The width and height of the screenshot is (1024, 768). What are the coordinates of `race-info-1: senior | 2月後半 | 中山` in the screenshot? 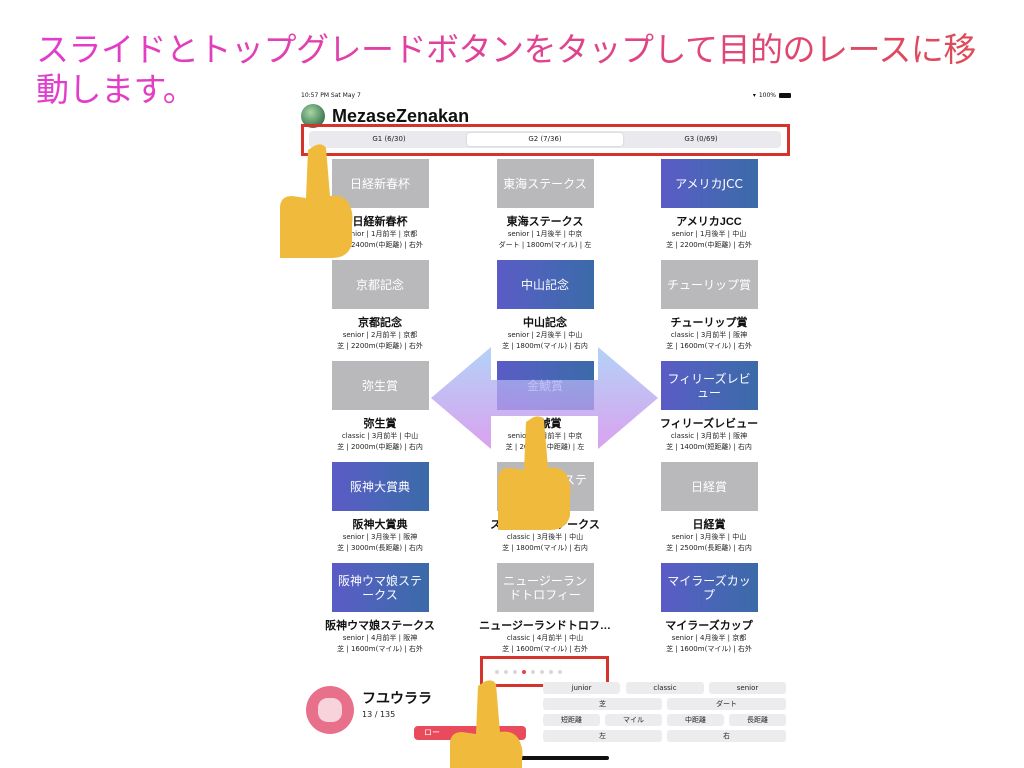 It's located at (545, 335).